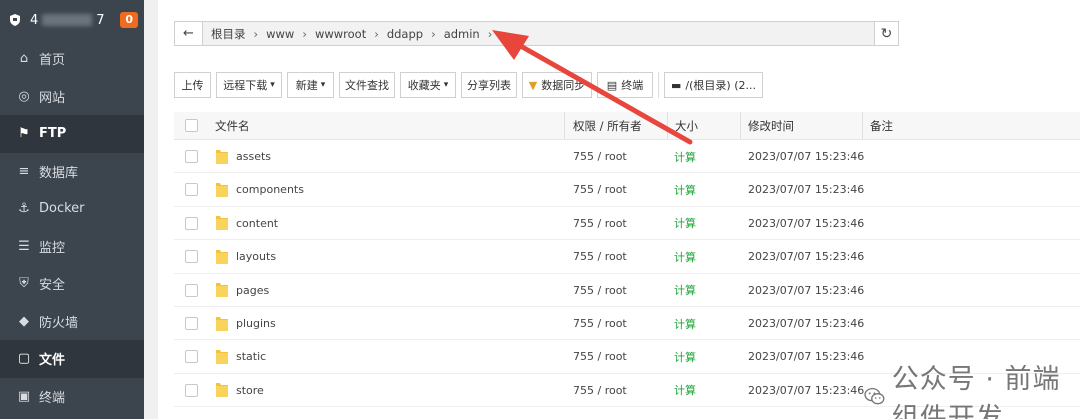  What do you see at coordinates (72, 359) in the screenshot?
I see `sidebar-item-8: ▢ 文件` at bounding box center [72, 359].